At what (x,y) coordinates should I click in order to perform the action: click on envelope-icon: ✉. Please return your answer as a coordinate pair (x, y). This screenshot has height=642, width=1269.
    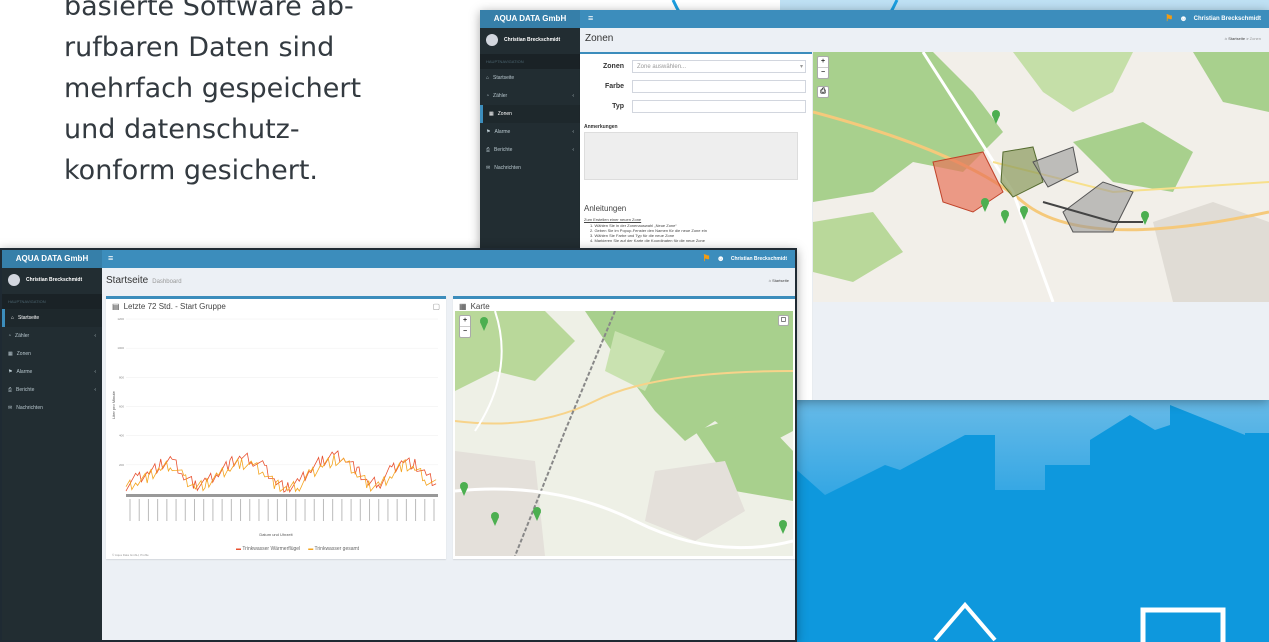
    Looking at the image, I should click on (488, 168).